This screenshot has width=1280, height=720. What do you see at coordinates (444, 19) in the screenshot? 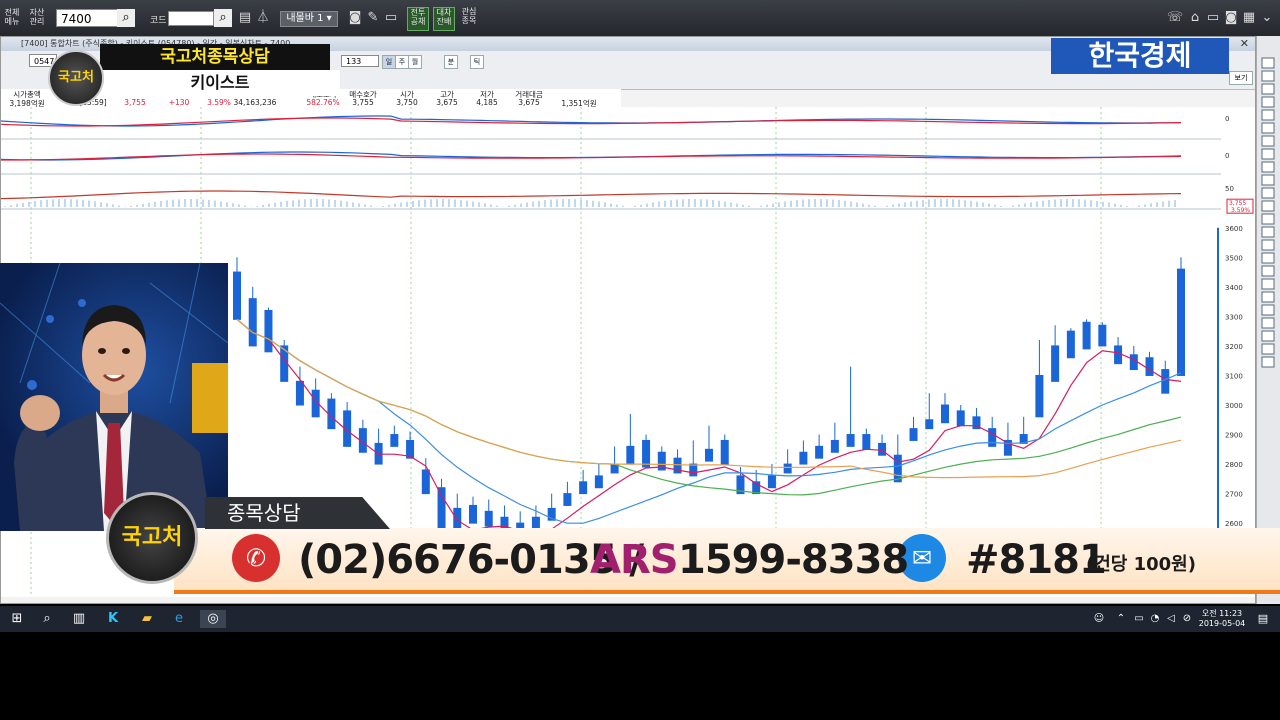
I see `green-button-2: 대차 잔배` at bounding box center [444, 19].